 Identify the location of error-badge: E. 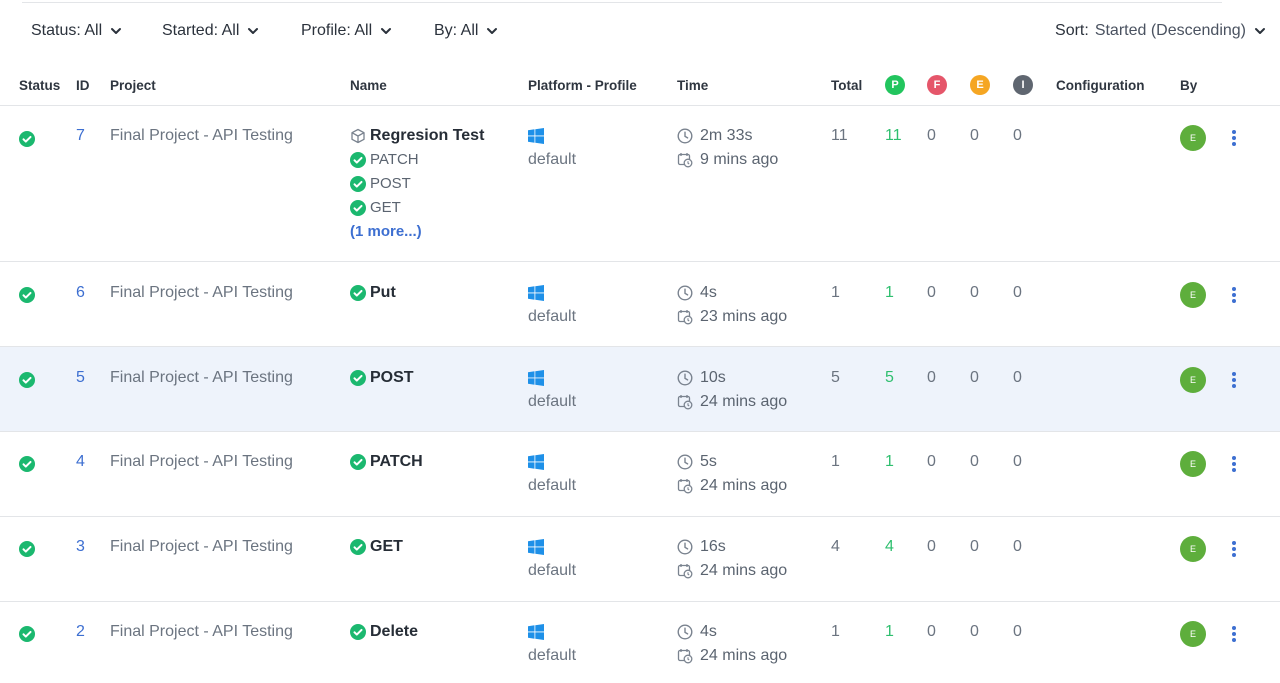
(980, 85).